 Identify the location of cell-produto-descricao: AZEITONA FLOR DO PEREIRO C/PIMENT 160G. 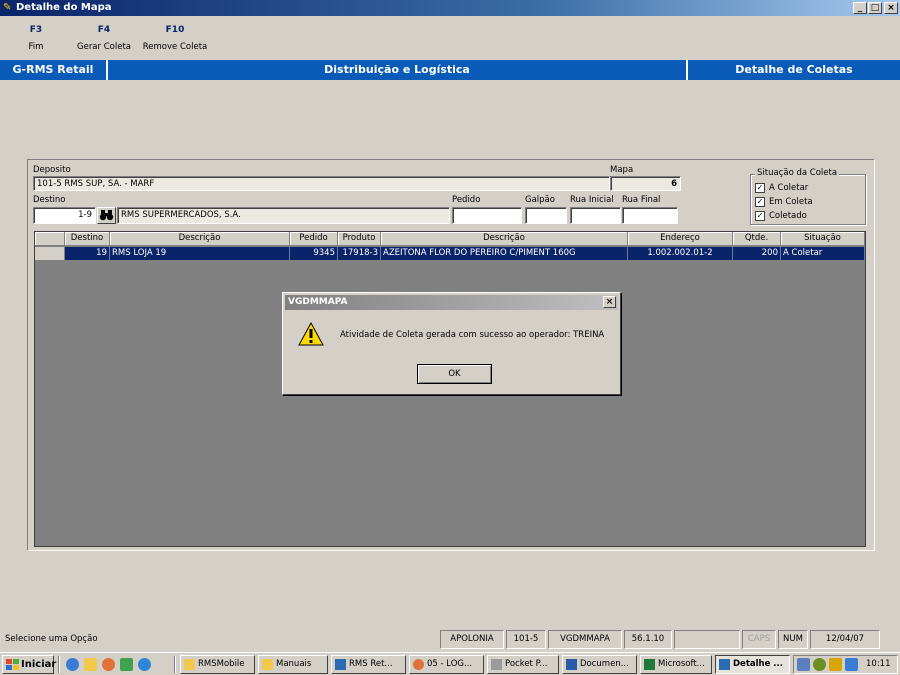
(504, 253).